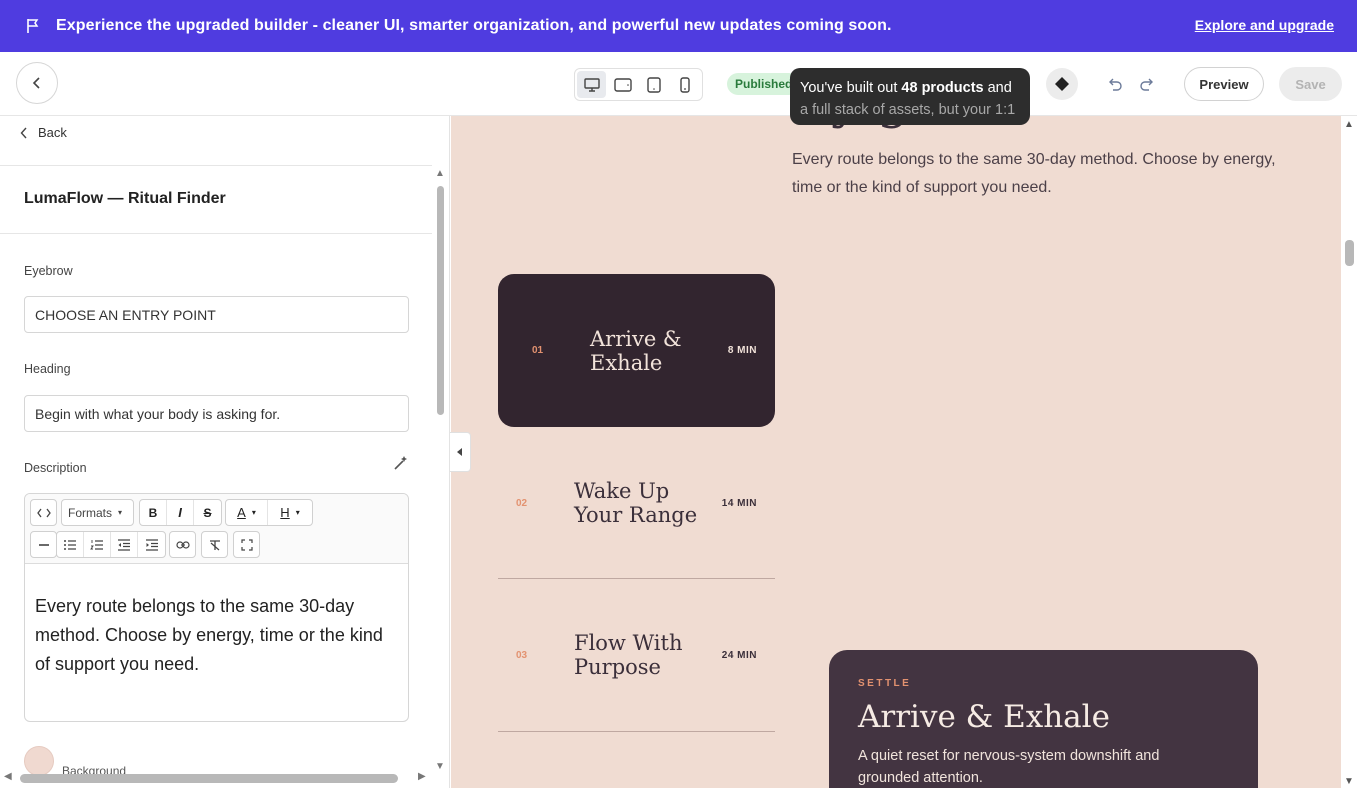 This screenshot has height=788, width=1357. I want to click on italic-button: I, so click(180, 512).